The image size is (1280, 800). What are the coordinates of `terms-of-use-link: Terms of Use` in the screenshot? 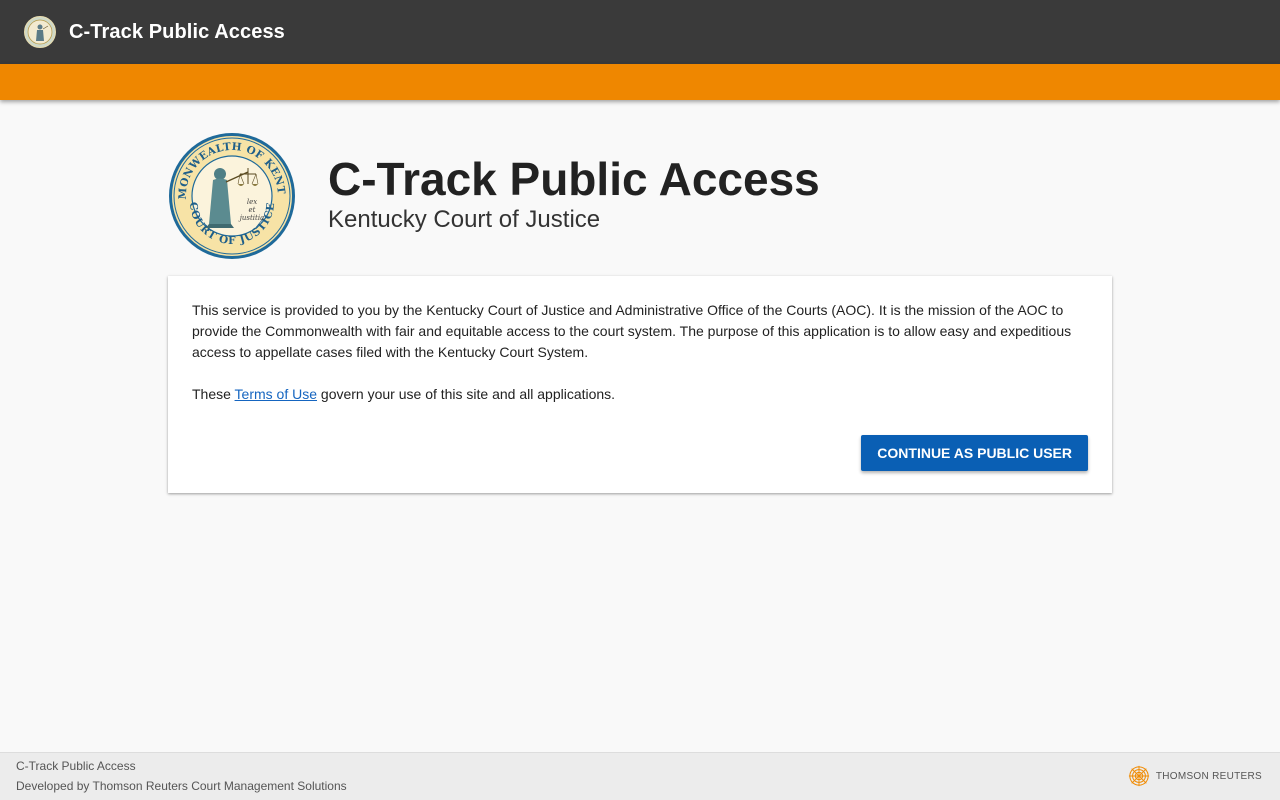 It's located at (276, 394).